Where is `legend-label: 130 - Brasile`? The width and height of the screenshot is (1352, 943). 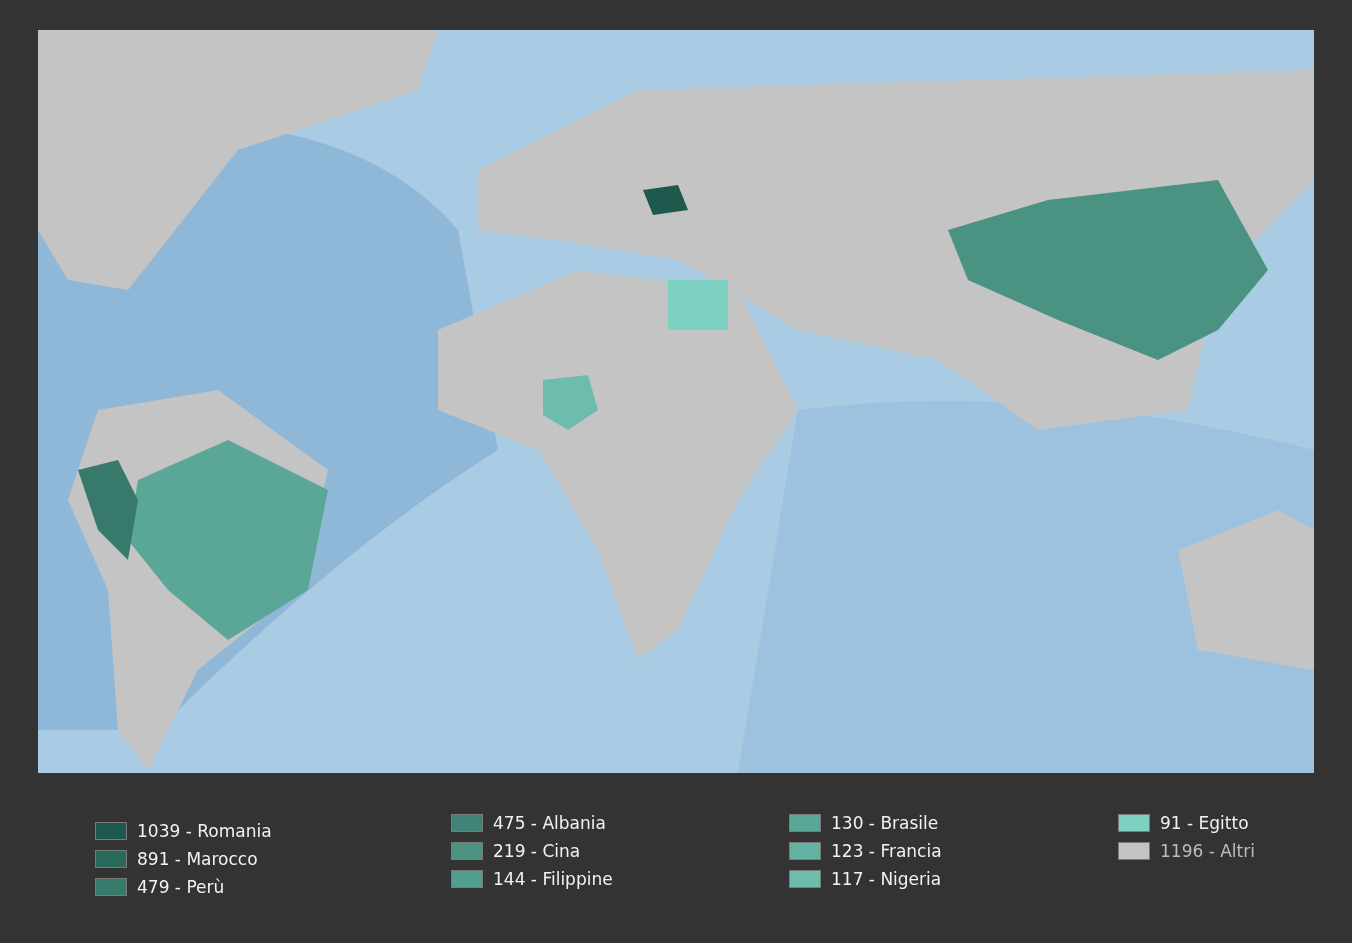
legend-label: 130 - Brasile is located at coordinates (885, 823).